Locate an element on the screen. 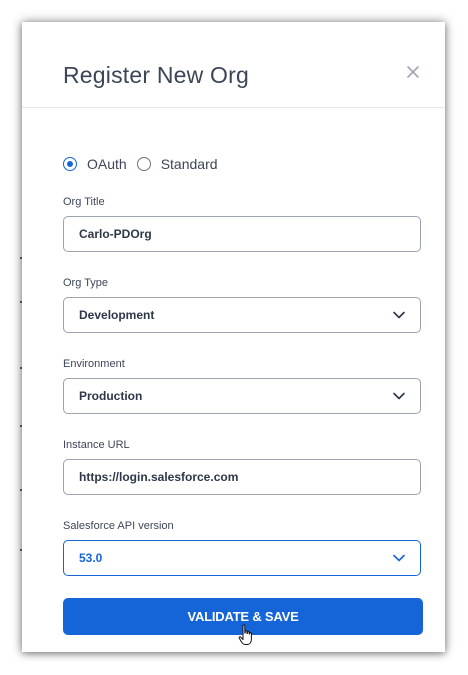 This screenshot has height=675, width=468. radio-standard-indicator is located at coordinates (143, 164).